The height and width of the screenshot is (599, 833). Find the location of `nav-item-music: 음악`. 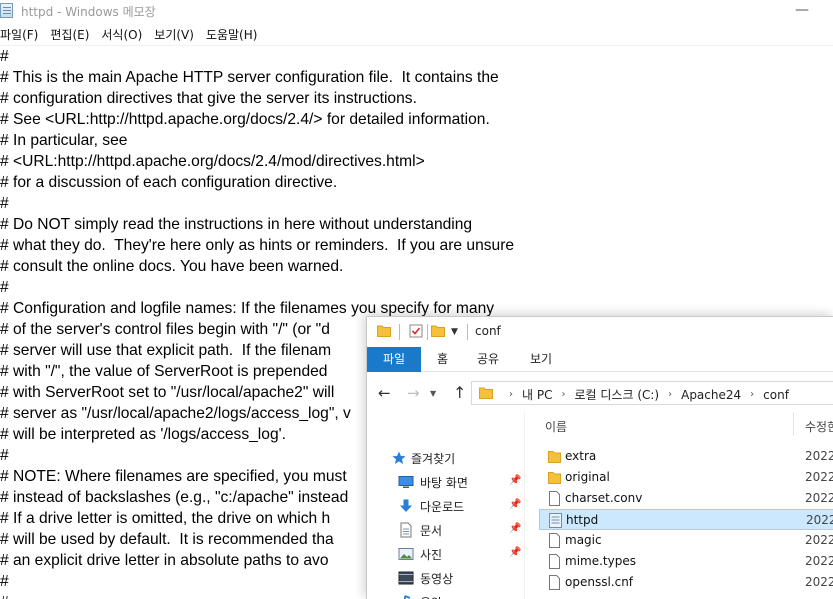

nav-item-music: 음악 is located at coordinates (446, 594).